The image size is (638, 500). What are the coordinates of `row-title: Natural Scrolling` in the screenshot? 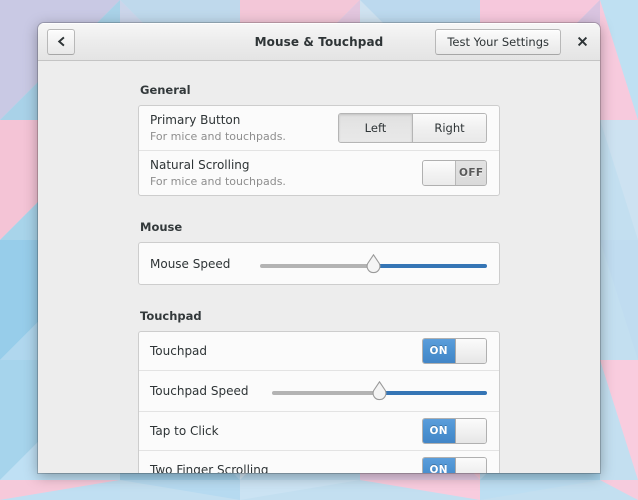 It's located at (200, 165).